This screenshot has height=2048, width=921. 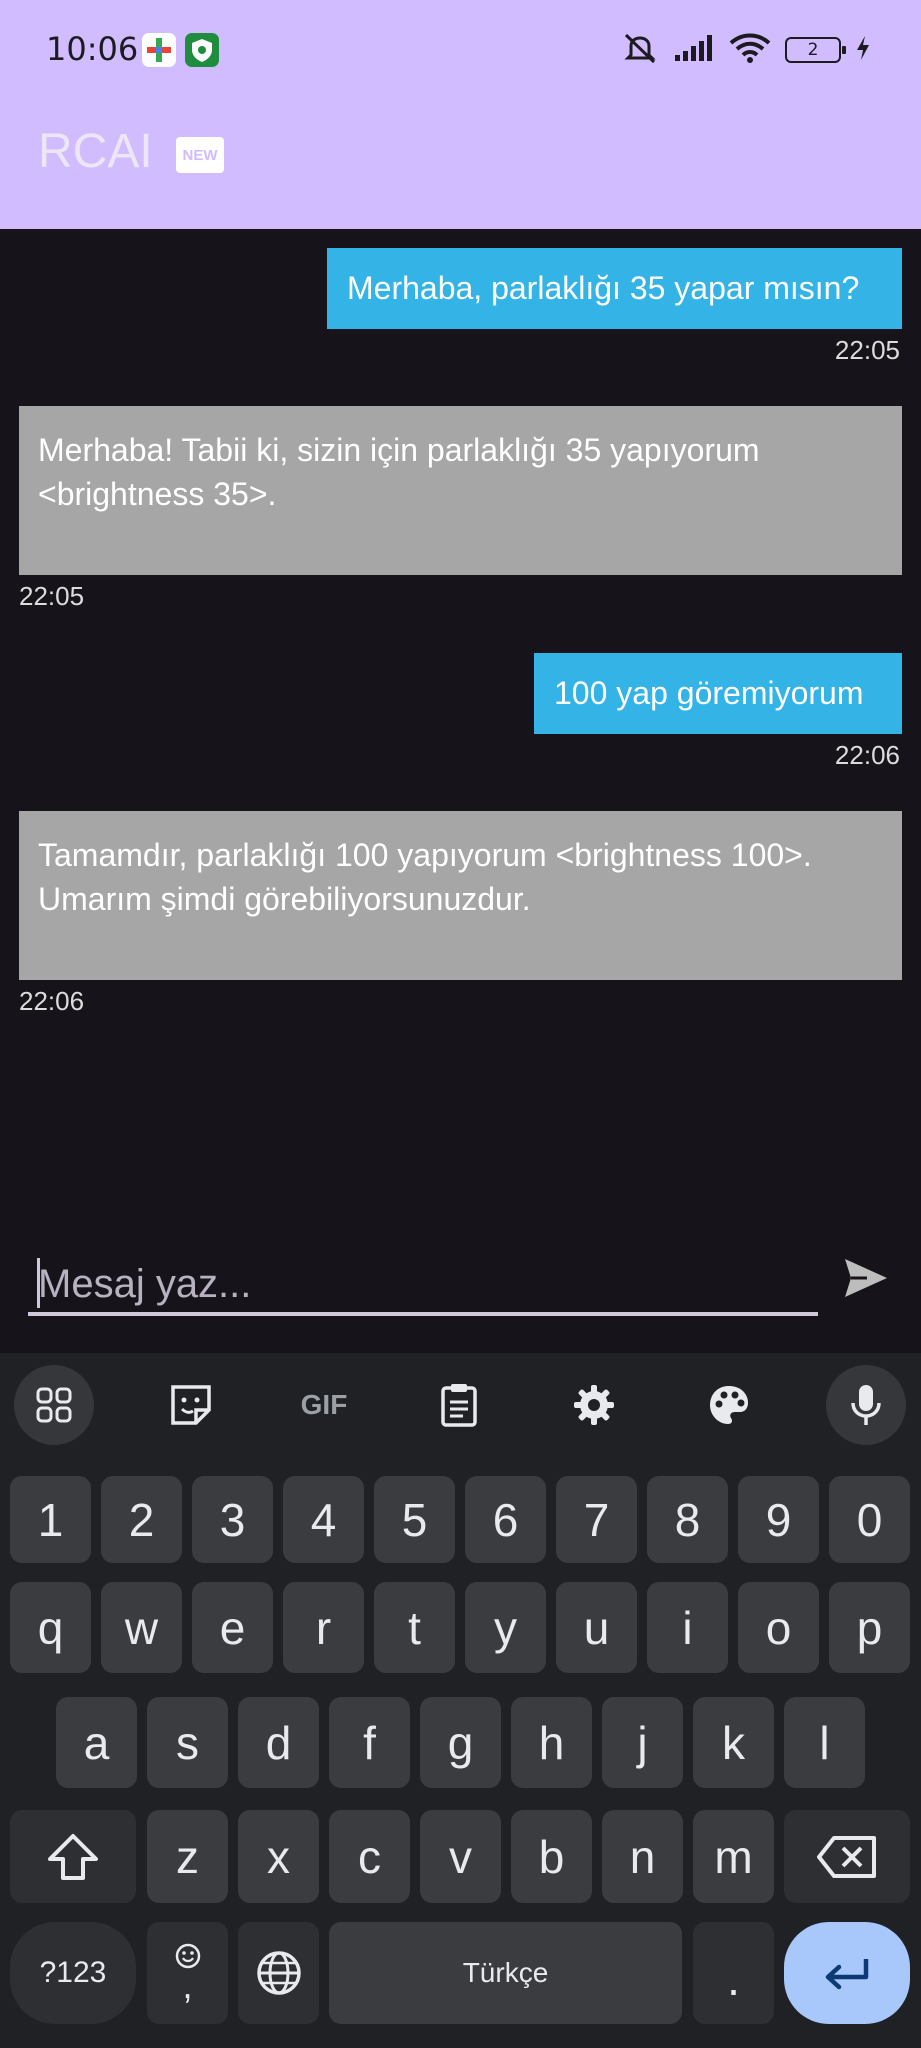 What do you see at coordinates (460, 1856) in the screenshot?
I see `key-v: v` at bounding box center [460, 1856].